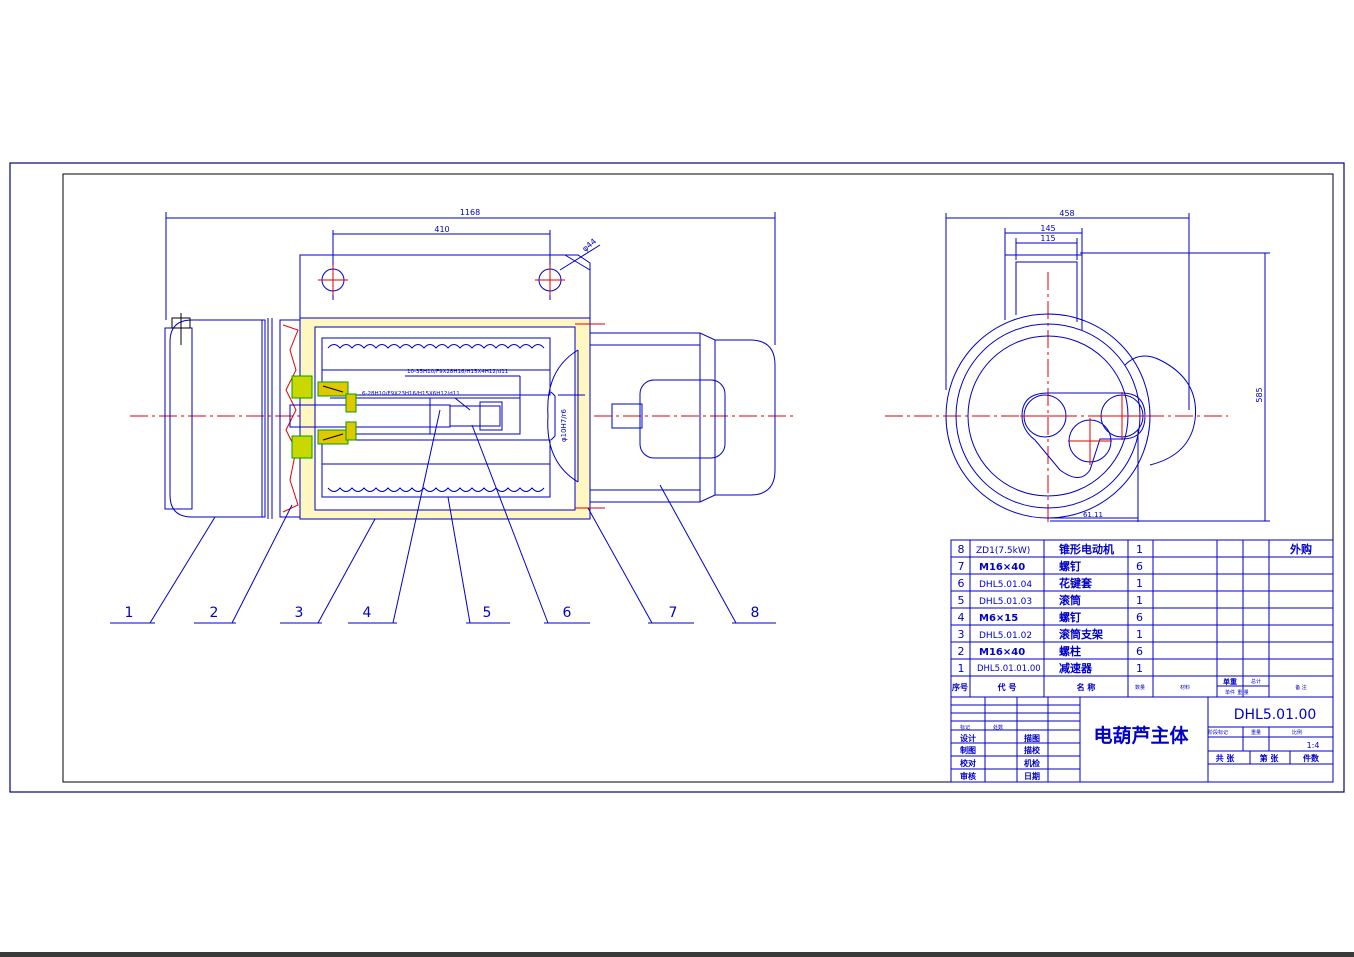 The image size is (1354, 957). I want to click on label-date: 日期, so click(1032, 776).